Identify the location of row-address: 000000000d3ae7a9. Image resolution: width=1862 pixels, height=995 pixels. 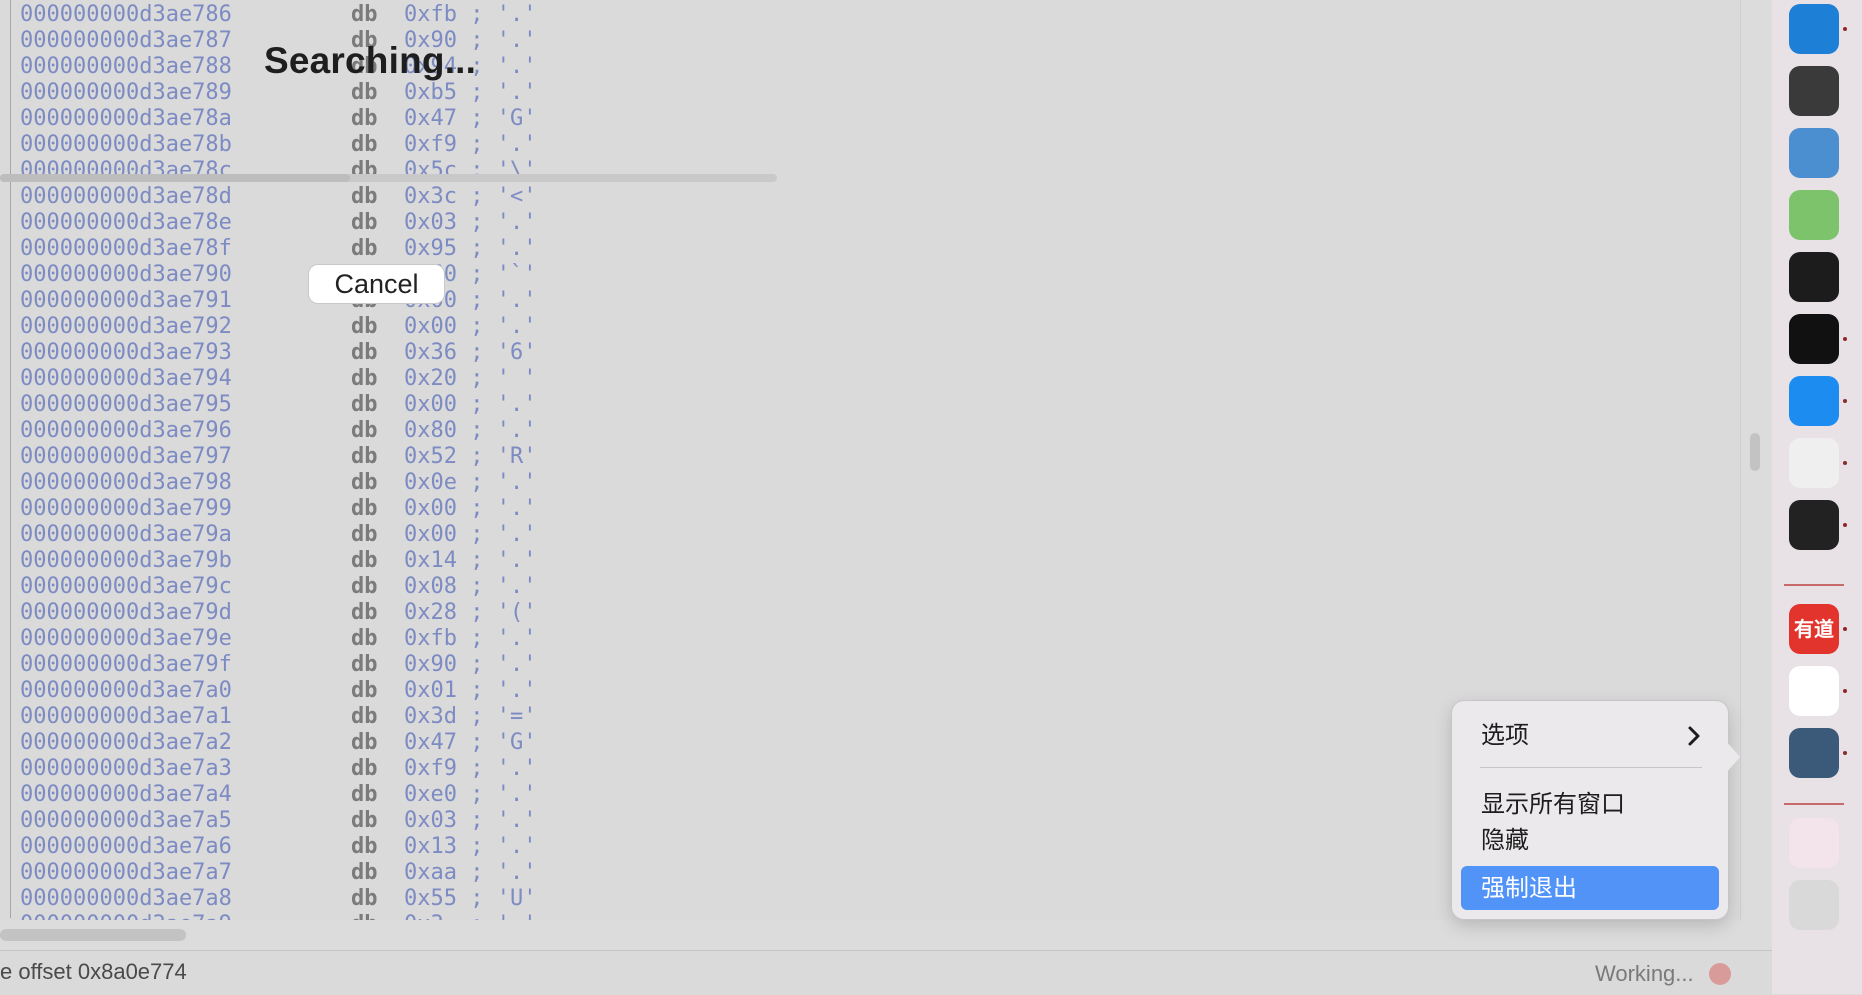
(126, 916).